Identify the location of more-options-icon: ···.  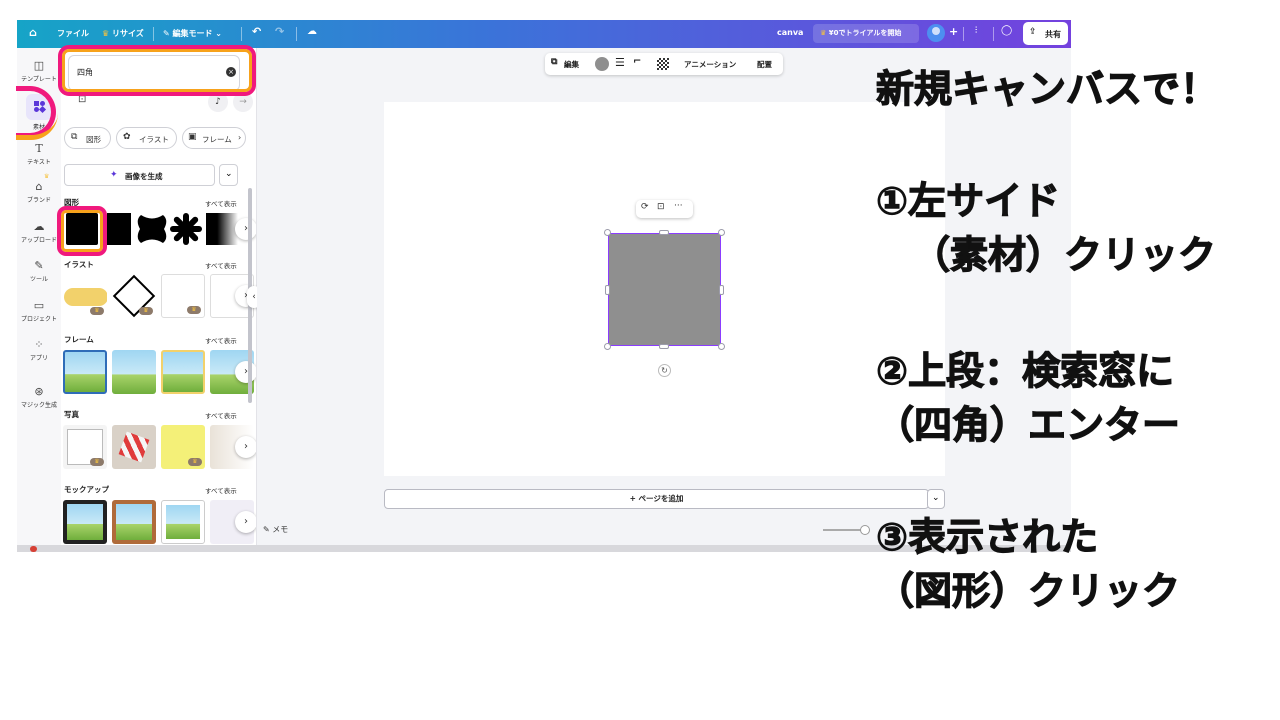
(678, 206).